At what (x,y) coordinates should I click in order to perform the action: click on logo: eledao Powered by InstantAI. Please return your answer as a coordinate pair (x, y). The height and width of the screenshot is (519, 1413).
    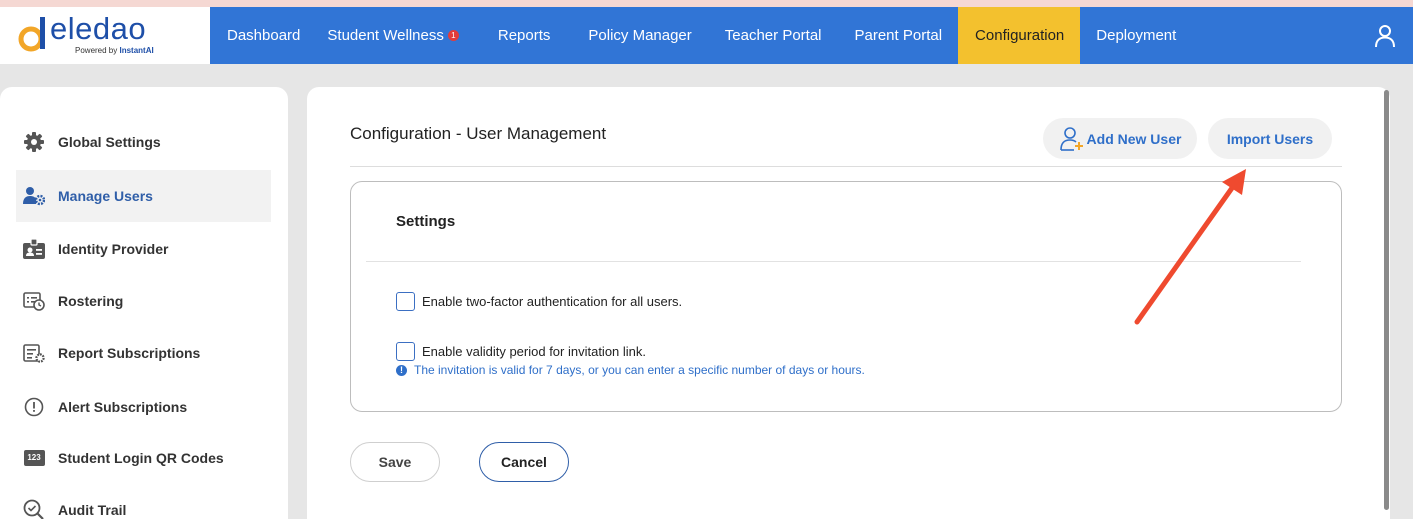
    Looking at the image, I should click on (105, 35).